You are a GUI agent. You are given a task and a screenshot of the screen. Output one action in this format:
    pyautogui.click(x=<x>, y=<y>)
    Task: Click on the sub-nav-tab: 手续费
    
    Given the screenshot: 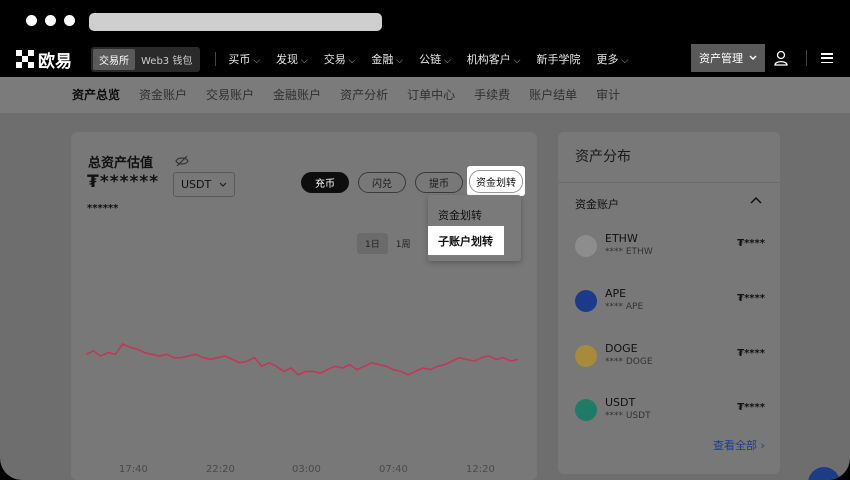 What is the action you would take?
    pyautogui.click(x=492, y=94)
    